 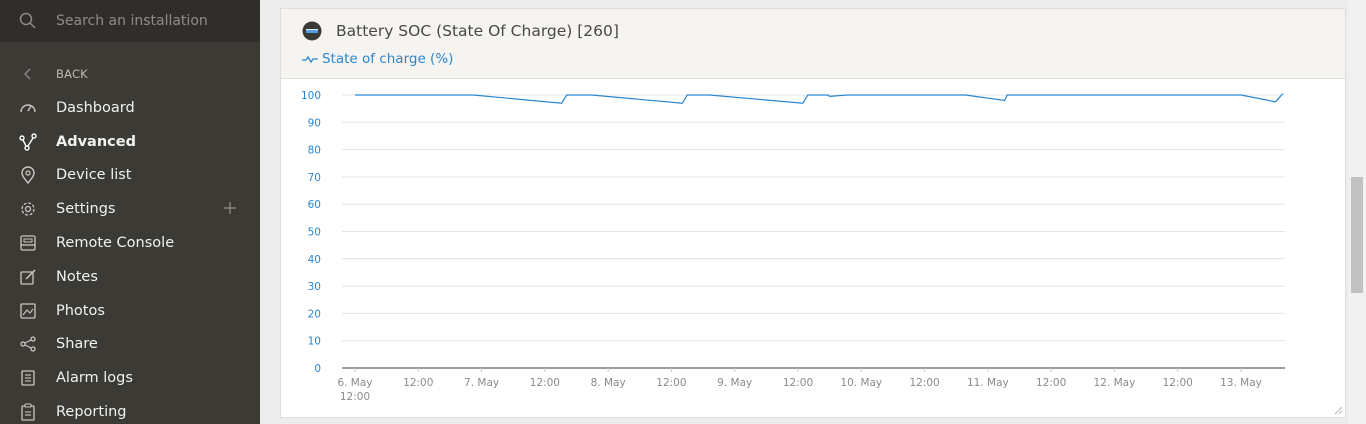 I want to click on legend-item: State of charge (%), so click(x=377, y=59).